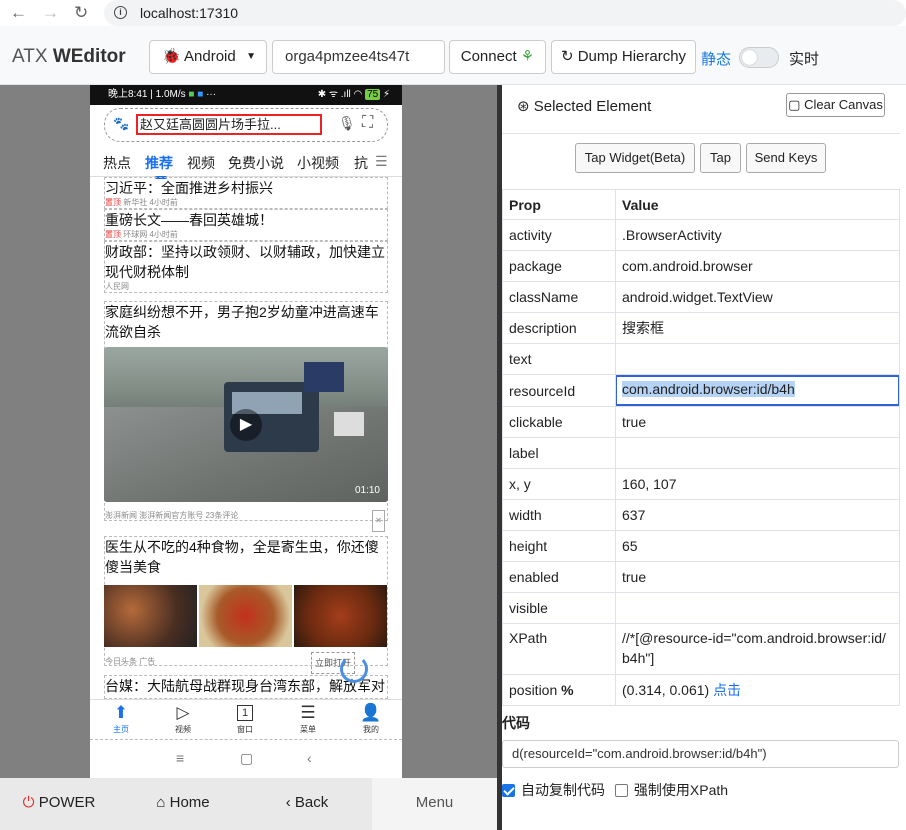 The image size is (906, 830). Describe the element at coordinates (81, 13) in the screenshot. I see `reload-icon: ↻` at that location.